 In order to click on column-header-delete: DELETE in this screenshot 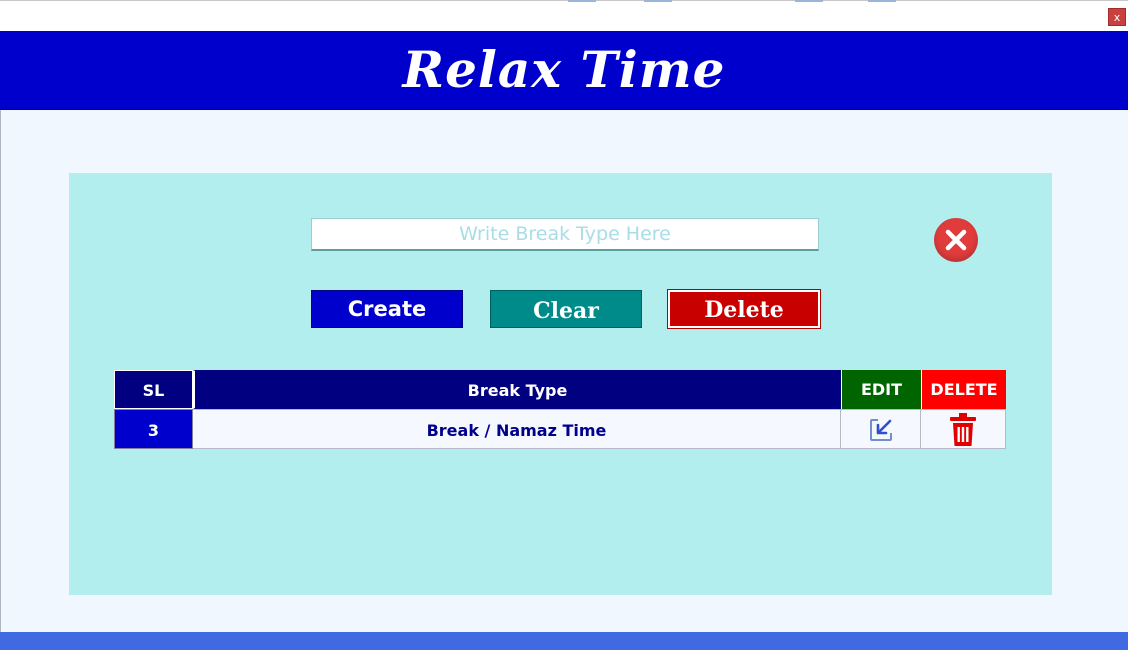, I will do `click(963, 389)`.